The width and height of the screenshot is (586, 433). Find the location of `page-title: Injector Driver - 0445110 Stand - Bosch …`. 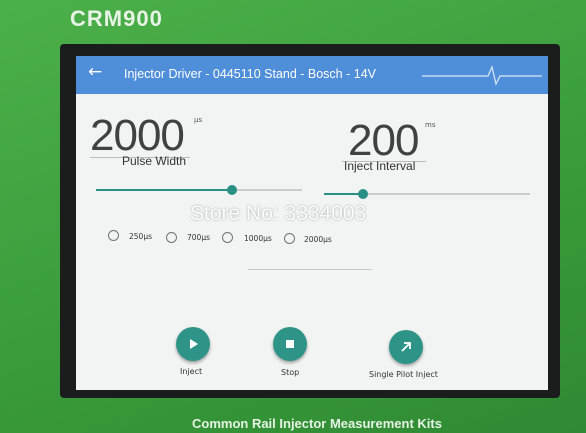

page-title: Injector Driver - 0445110 Stand - Bosch … is located at coordinates (250, 74).